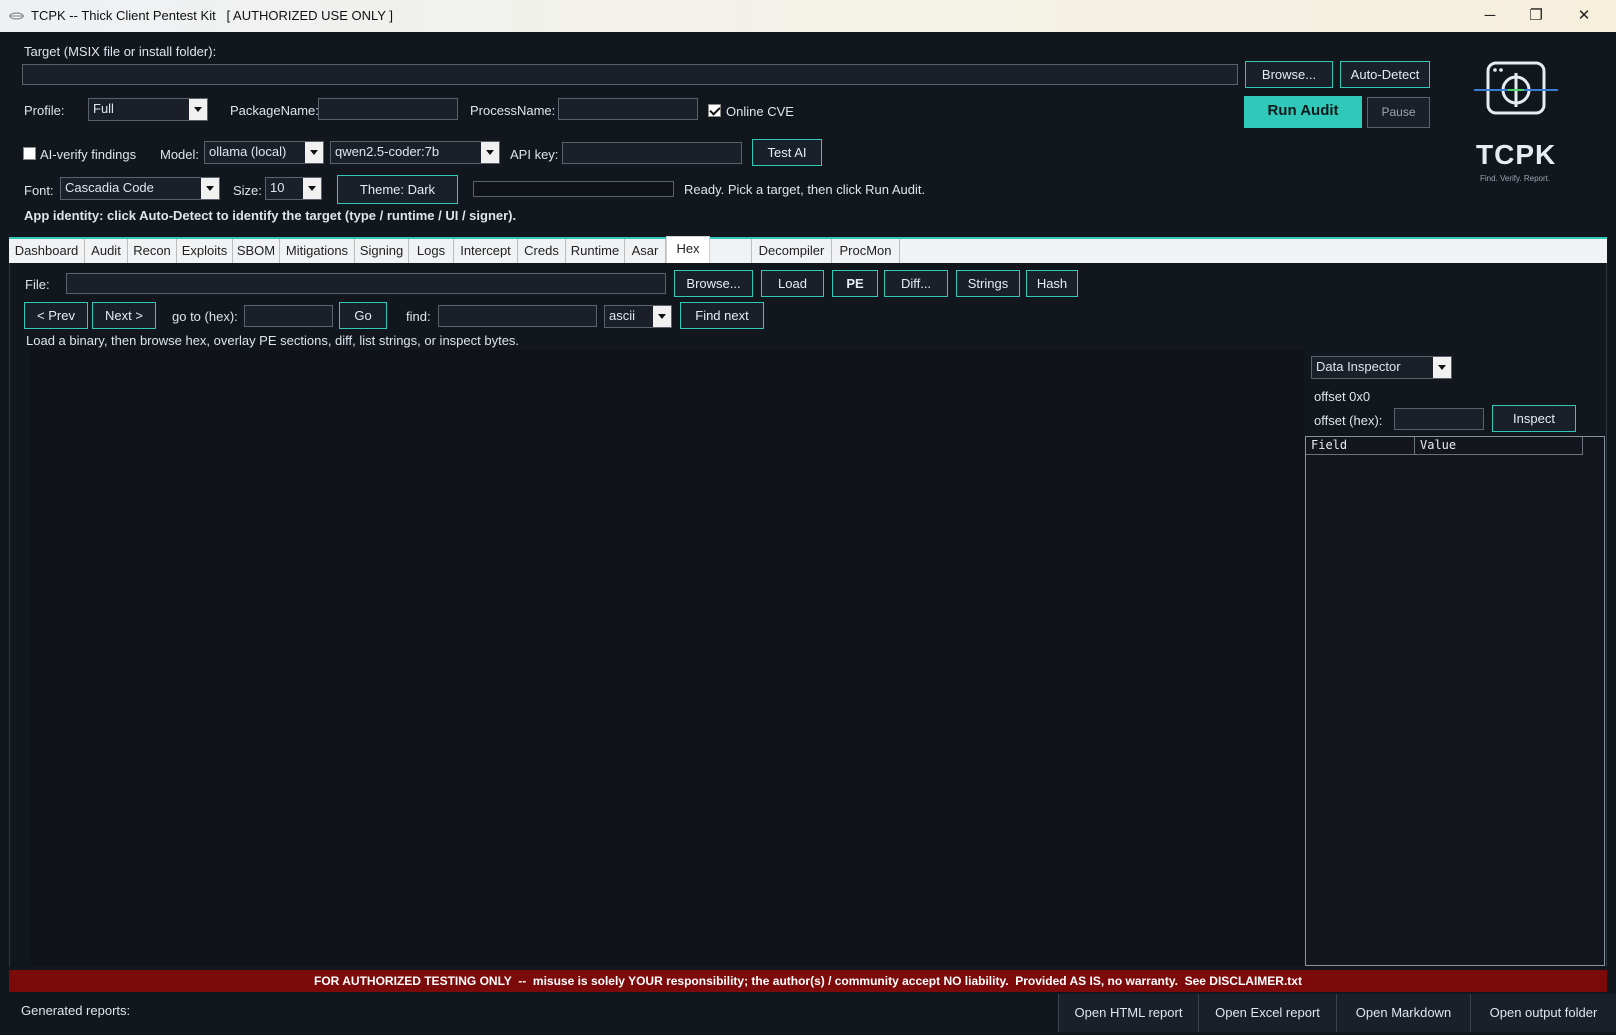 The height and width of the screenshot is (1035, 1616). What do you see at coordinates (76, 1010) in the screenshot?
I see `generated-reports-label: Generated reports:` at bounding box center [76, 1010].